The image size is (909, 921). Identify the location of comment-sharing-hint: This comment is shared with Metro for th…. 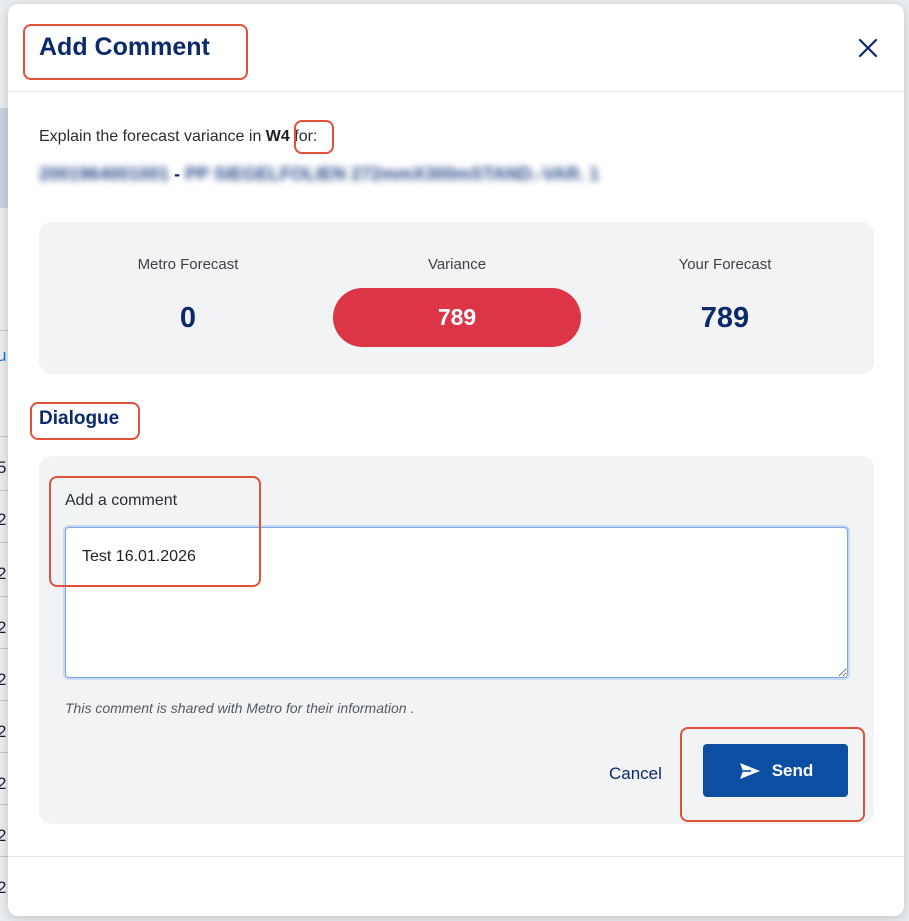
(240, 708).